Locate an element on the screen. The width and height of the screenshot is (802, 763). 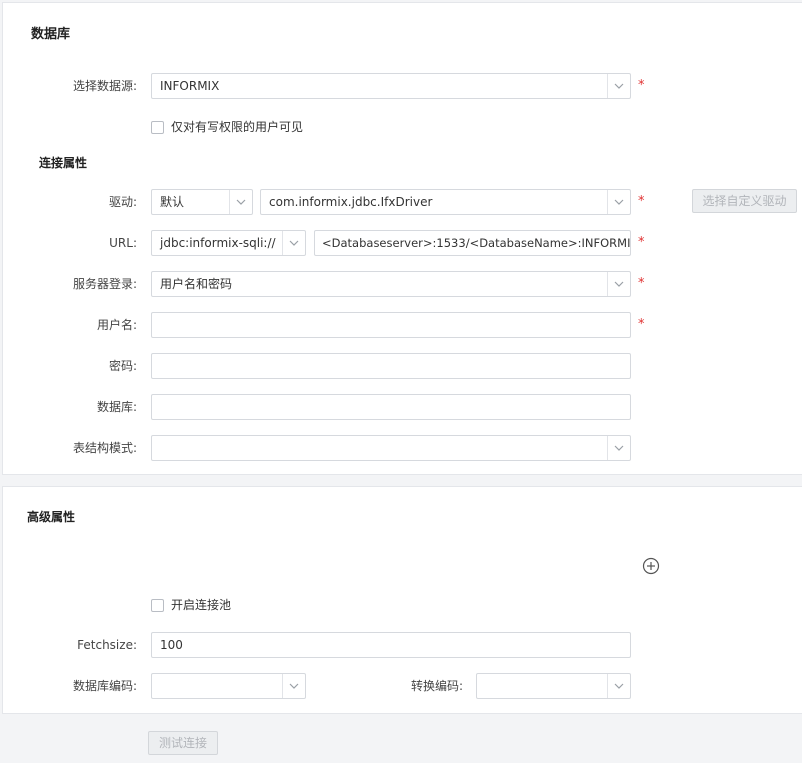
password-input is located at coordinates (391, 366).